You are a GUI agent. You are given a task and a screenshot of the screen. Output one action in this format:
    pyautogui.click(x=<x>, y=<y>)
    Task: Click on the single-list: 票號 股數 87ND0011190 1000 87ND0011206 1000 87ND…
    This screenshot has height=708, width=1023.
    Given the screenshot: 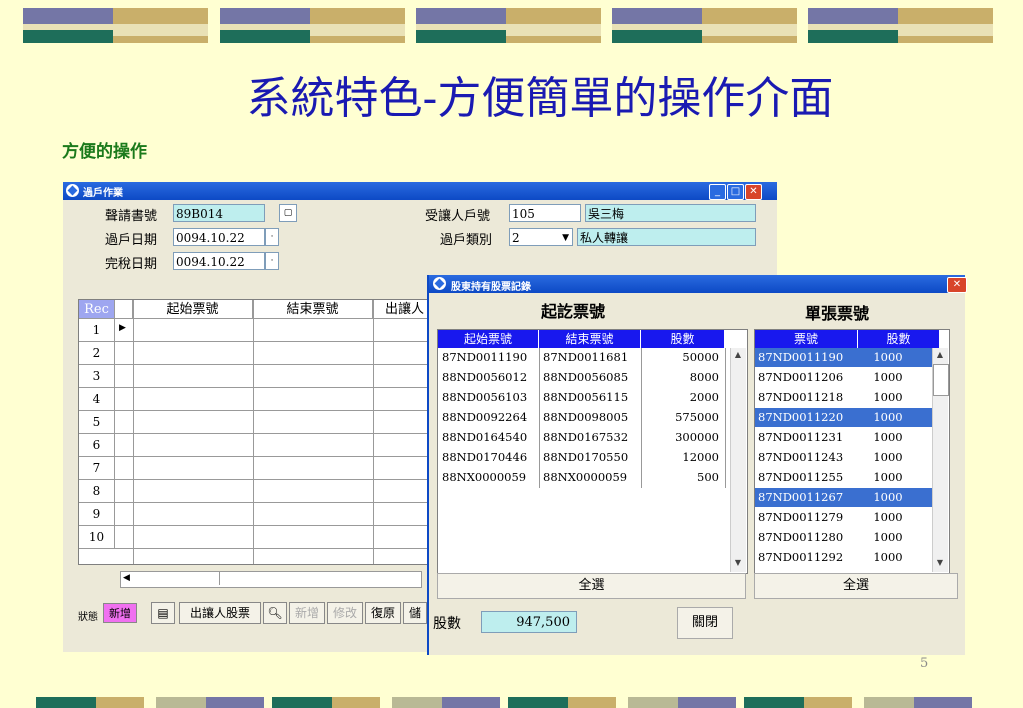 What is the action you would take?
    pyautogui.click(x=852, y=451)
    